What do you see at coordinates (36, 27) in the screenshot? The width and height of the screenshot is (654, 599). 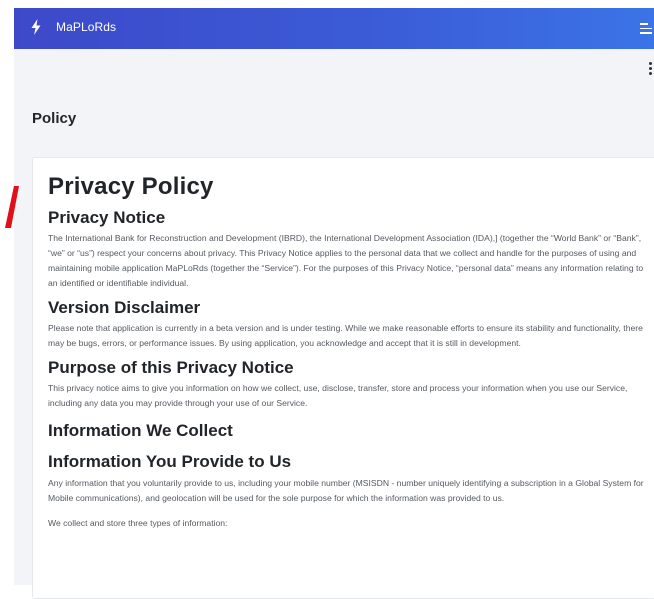 I see `lightning-bolt-icon` at bounding box center [36, 27].